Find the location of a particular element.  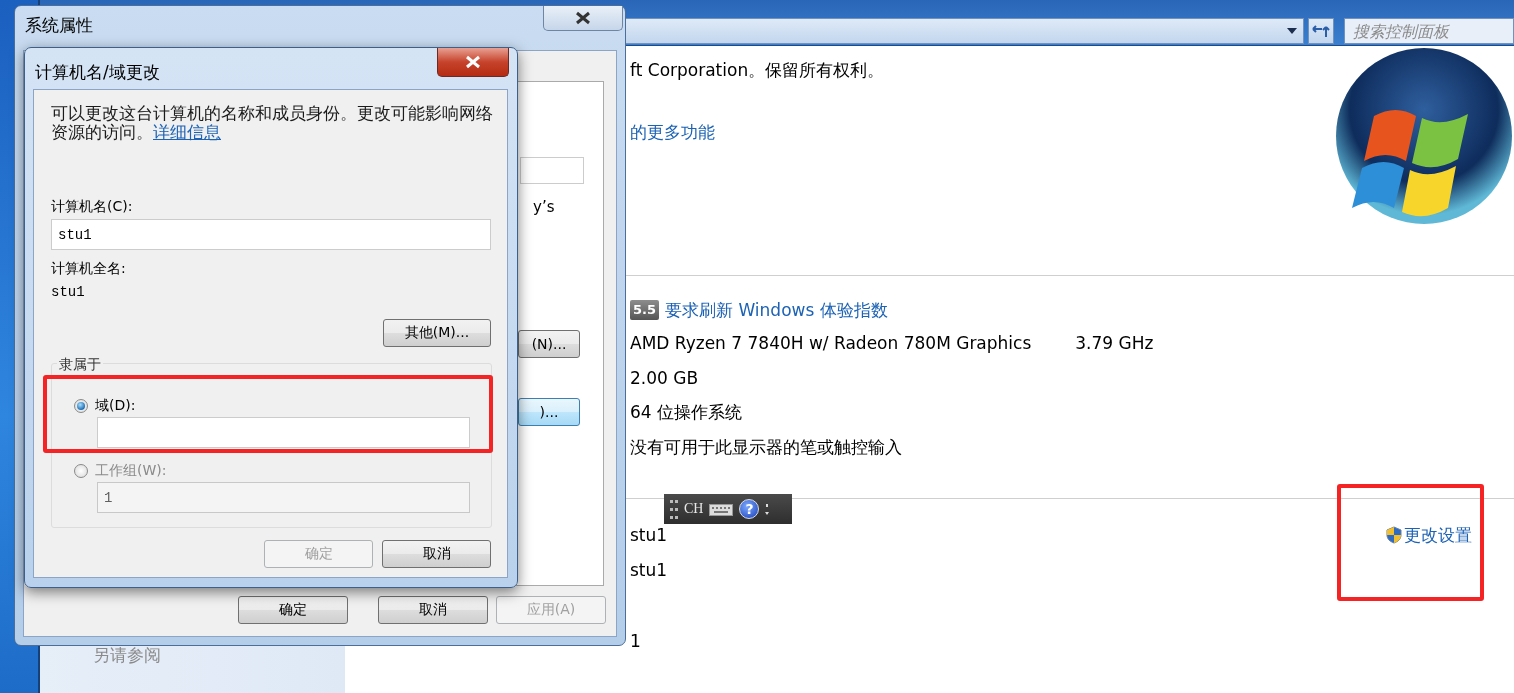

dialog-button: 确定 is located at coordinates (293, 610).